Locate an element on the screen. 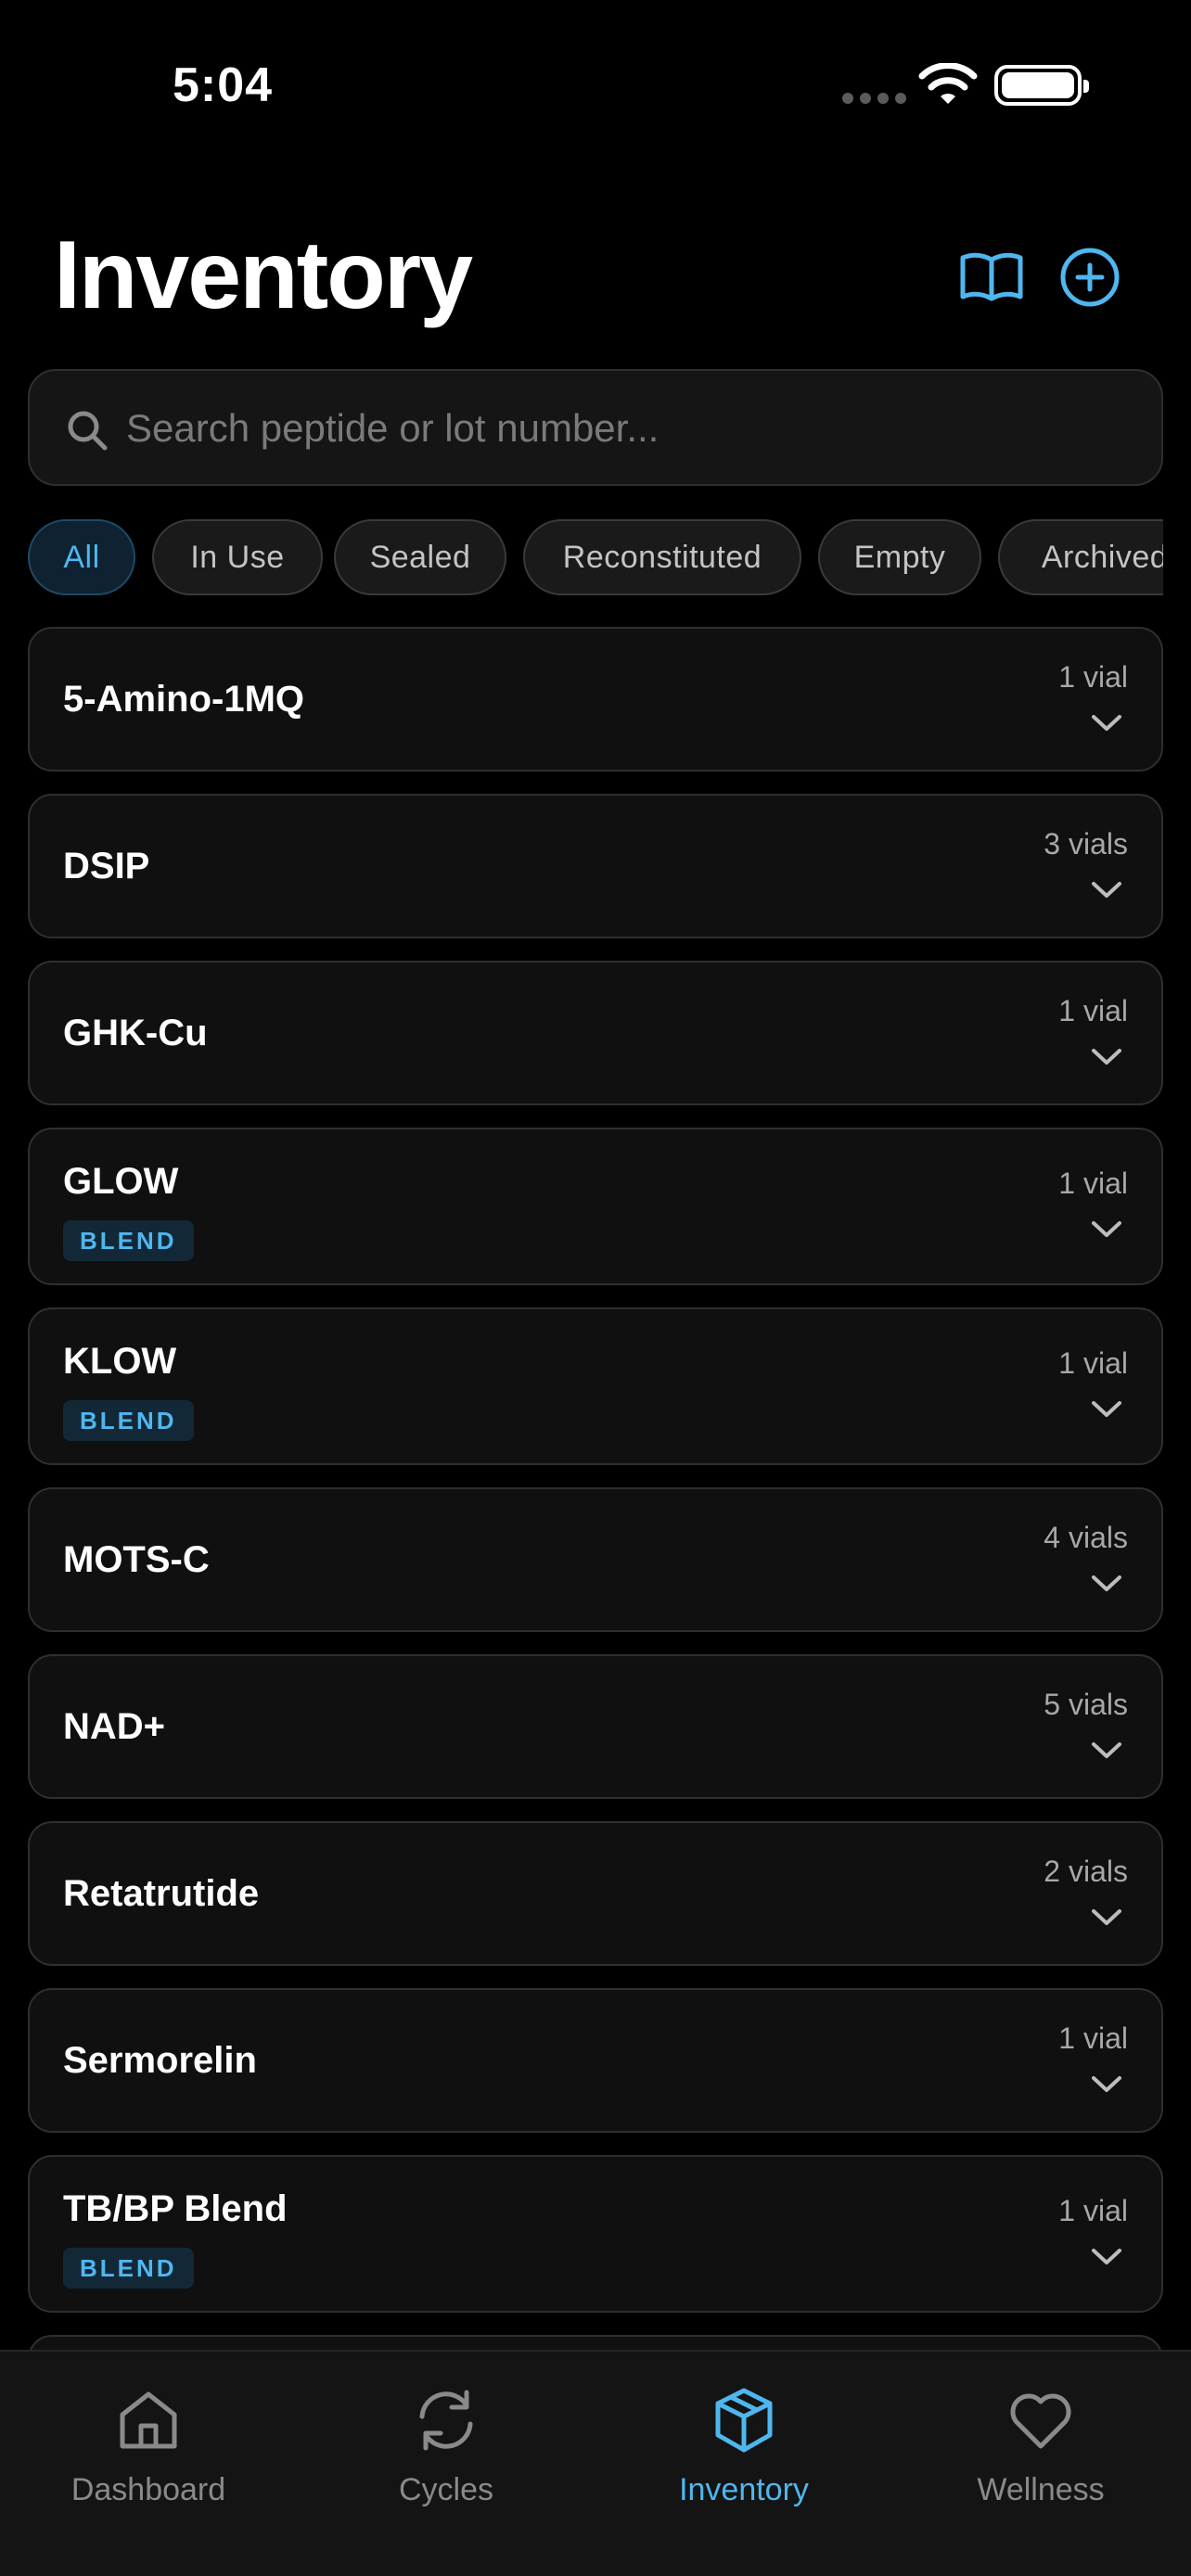 This screenshot has width=1191, height=2576. tab-label: Cycles is located at coordinates (446, 2489).